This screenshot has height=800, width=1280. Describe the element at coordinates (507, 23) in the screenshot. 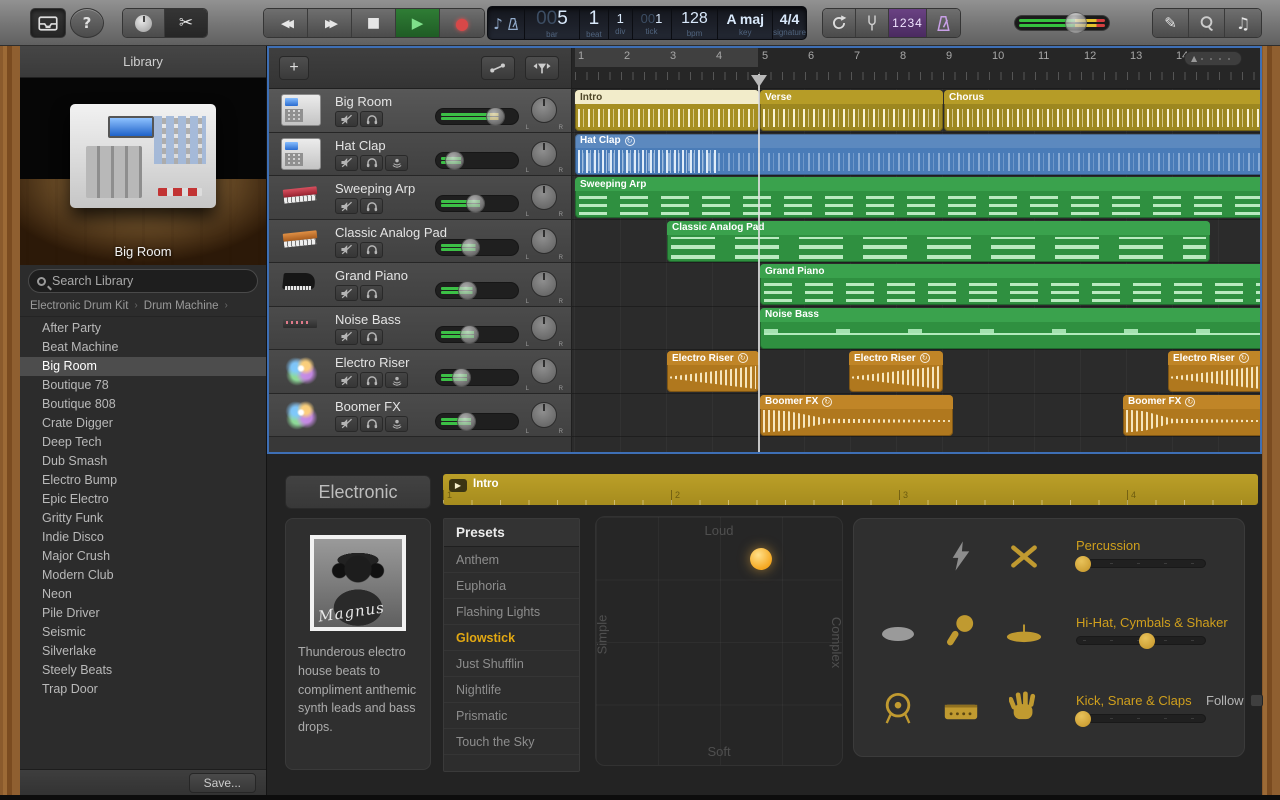

I see `lcd-mode-icons: ♪` at that location.